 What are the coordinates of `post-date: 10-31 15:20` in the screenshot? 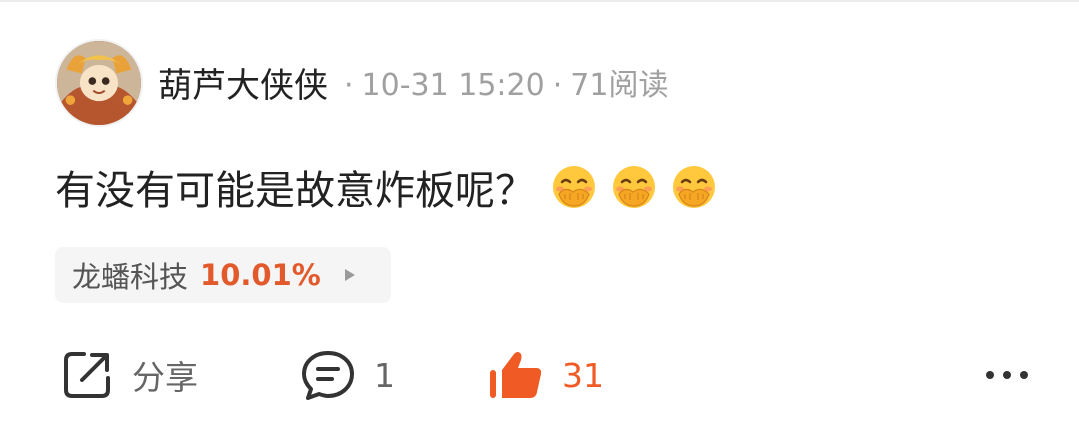 It's located at (453, 85).